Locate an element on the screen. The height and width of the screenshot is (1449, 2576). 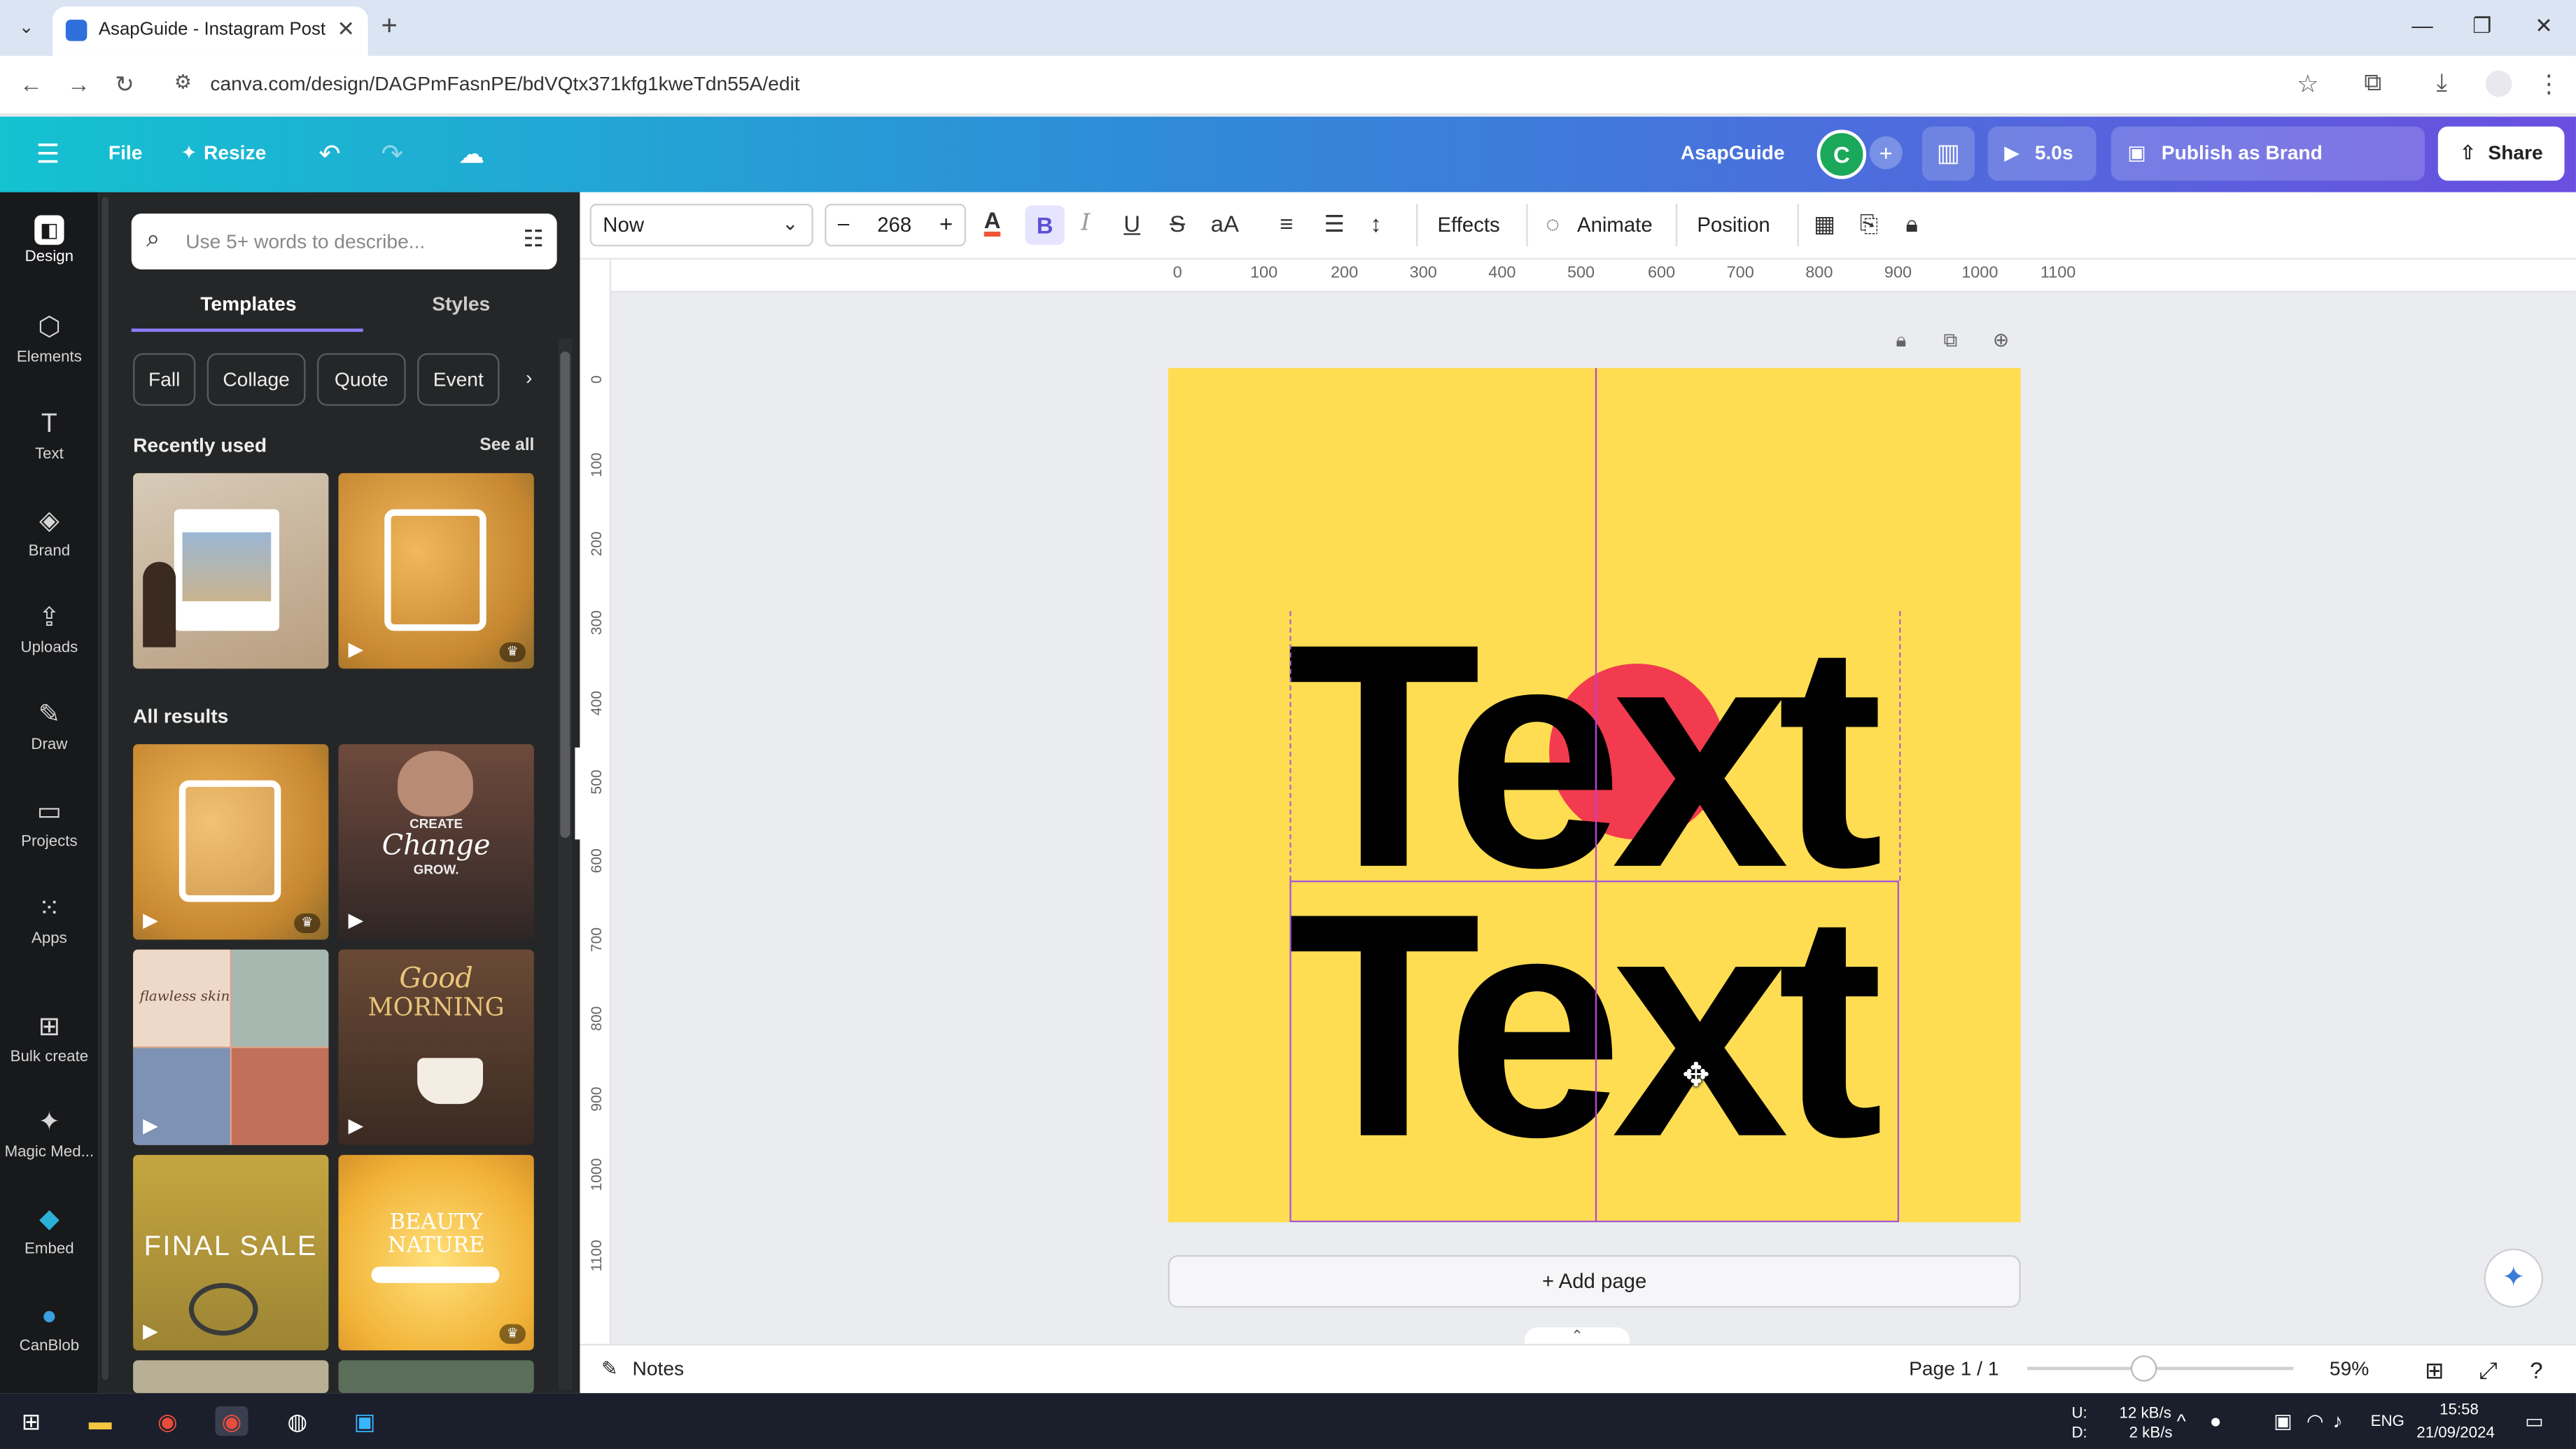
chips-next-icon: › is located at coordinates (529, 380).